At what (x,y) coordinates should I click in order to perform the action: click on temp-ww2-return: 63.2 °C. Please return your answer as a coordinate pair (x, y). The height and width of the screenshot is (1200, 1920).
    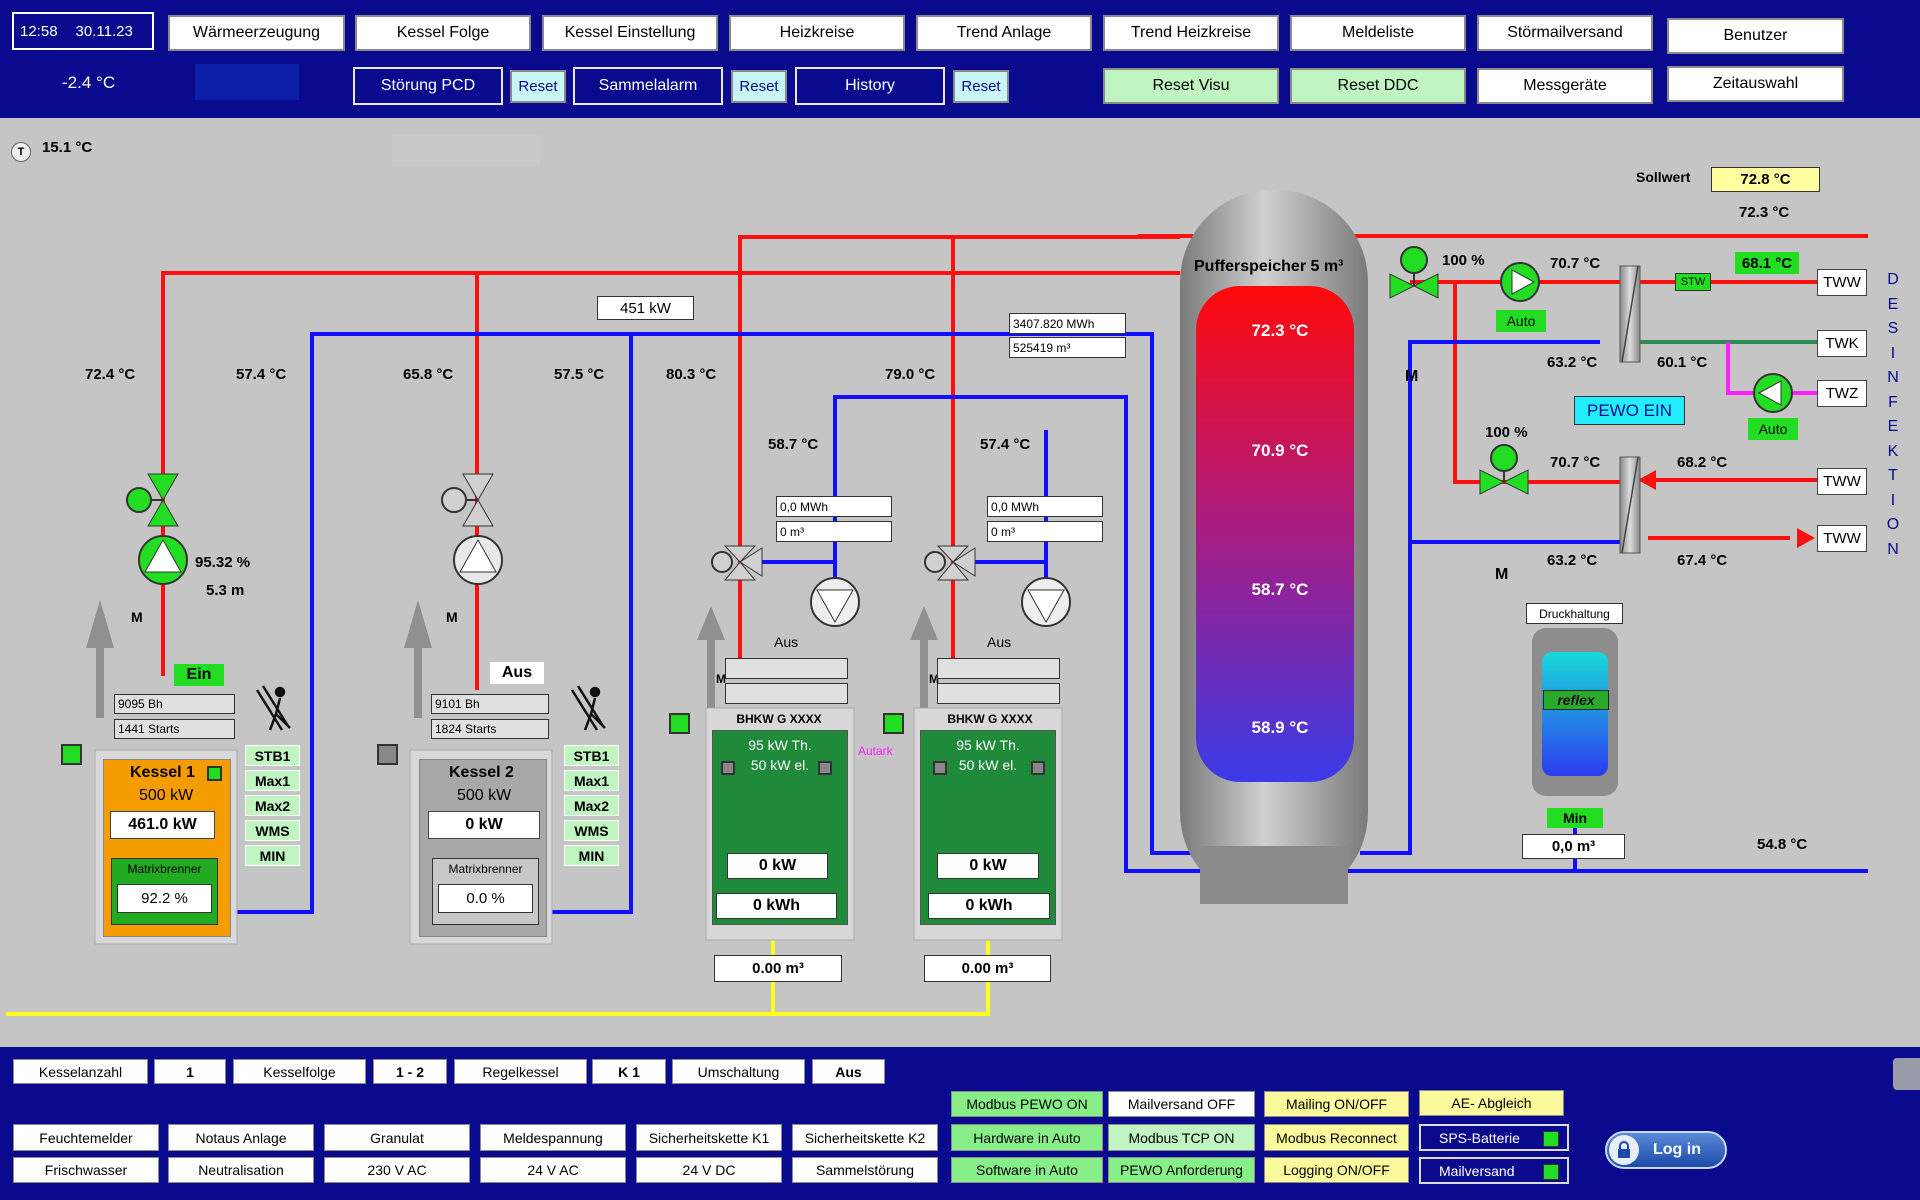
    Looking at the image, I should click on (1572, 560).